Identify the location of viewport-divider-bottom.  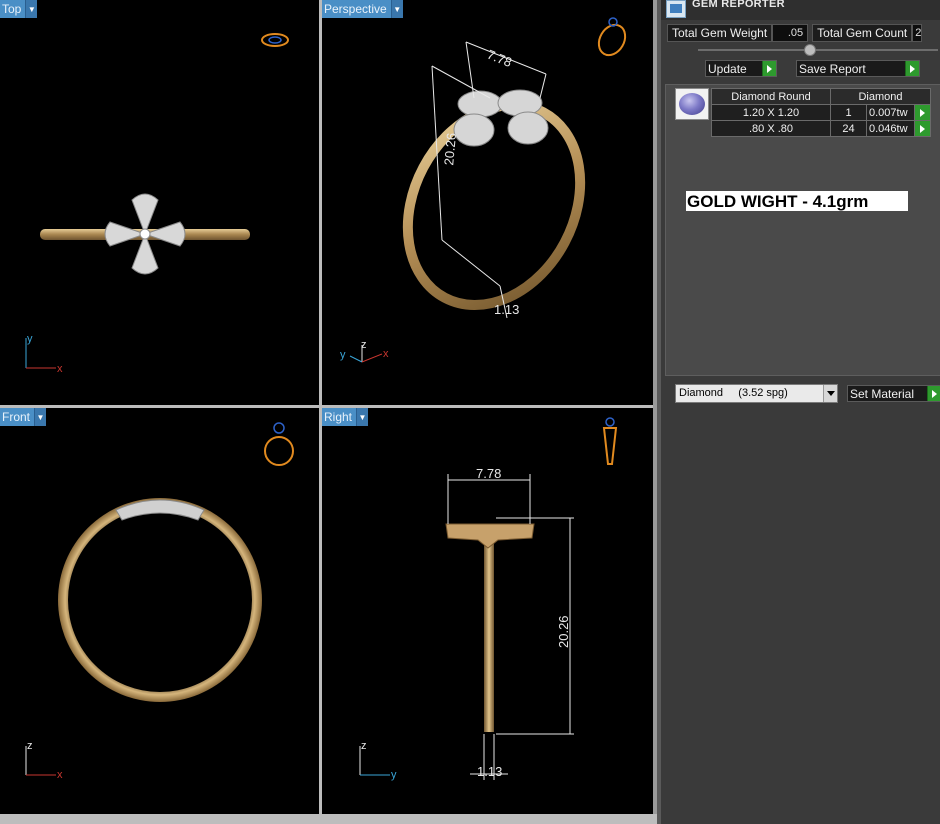
(328, 819).